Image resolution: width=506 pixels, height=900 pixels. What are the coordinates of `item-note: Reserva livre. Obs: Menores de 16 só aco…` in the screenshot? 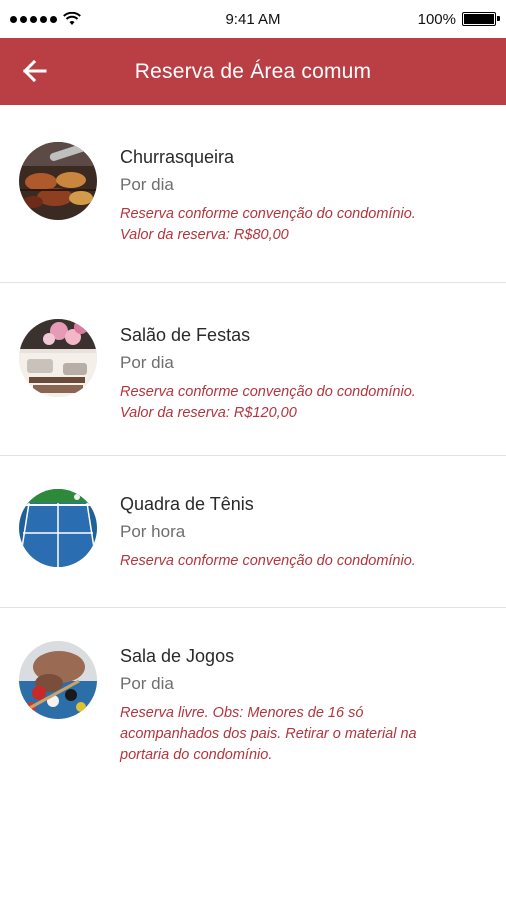 It's located at (306, 734).